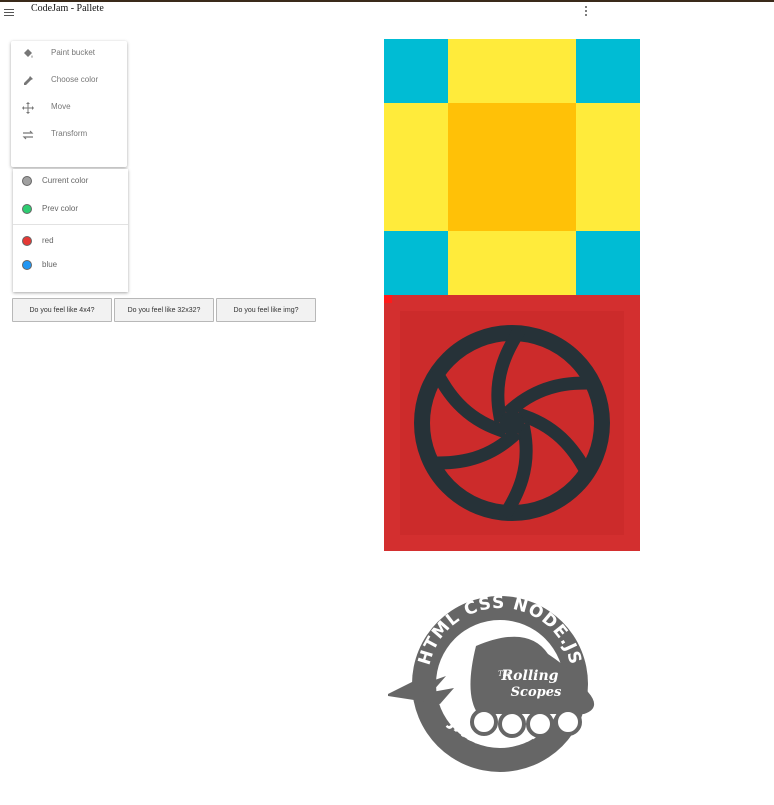 Image resolution: width=774 pixels, height=805 pixels. I want to click on tool-choose-color: Choose color, so click(69, 81).